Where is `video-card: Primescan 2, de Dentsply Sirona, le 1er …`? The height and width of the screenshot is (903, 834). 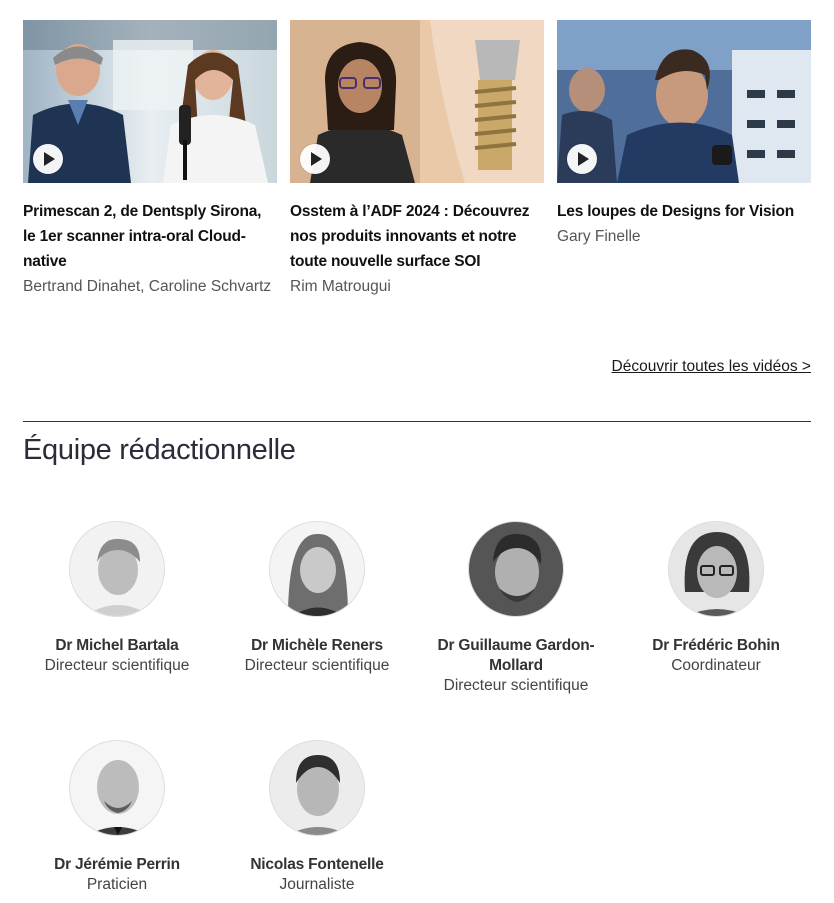
video-card: Primescan 2, de Dentsply Sirona, le 1er … is located at coordinates (150, 159).